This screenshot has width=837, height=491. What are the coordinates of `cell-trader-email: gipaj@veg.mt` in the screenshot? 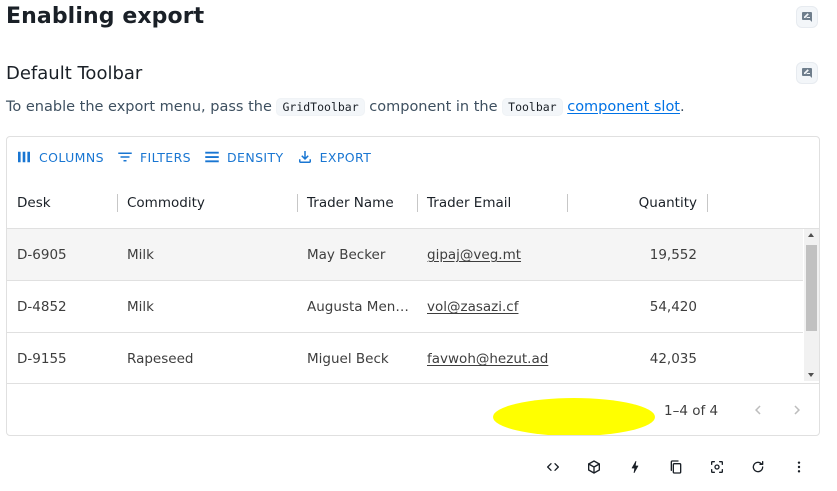 It's located at (497, 255).